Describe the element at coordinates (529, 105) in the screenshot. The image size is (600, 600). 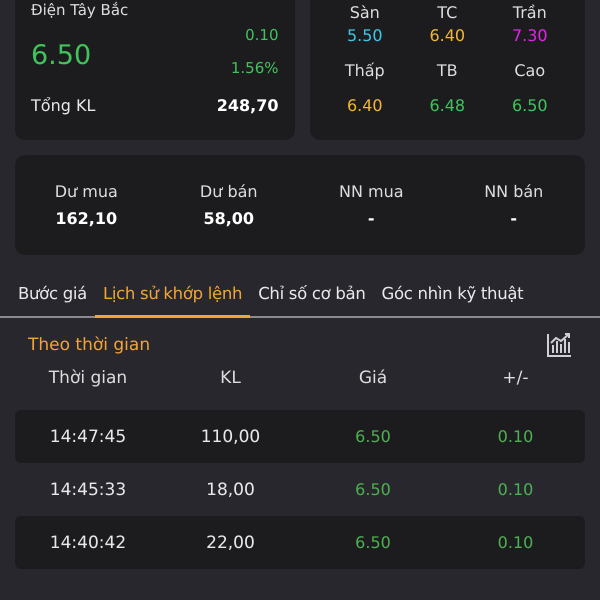
I see `stat-value: 6.50` at that location.